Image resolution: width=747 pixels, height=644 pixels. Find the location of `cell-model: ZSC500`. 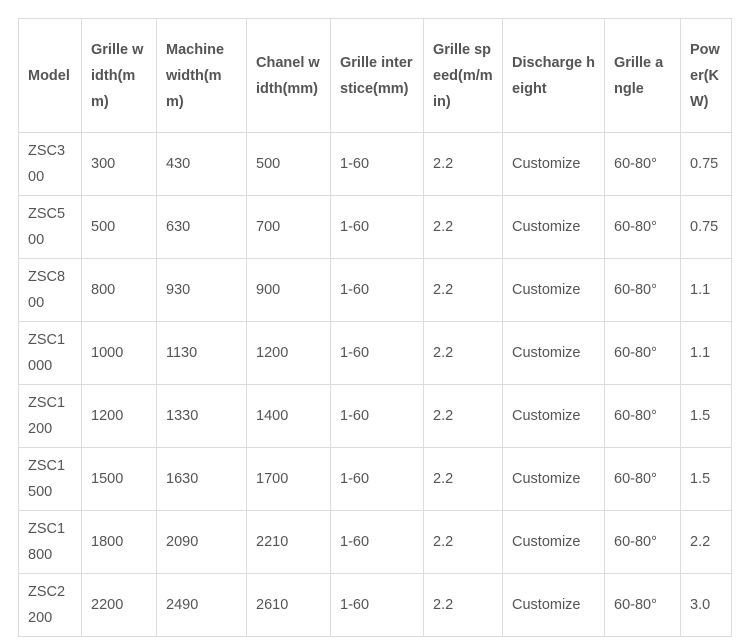

cell-model: ZSC500 is located at coordinates (50, 227).